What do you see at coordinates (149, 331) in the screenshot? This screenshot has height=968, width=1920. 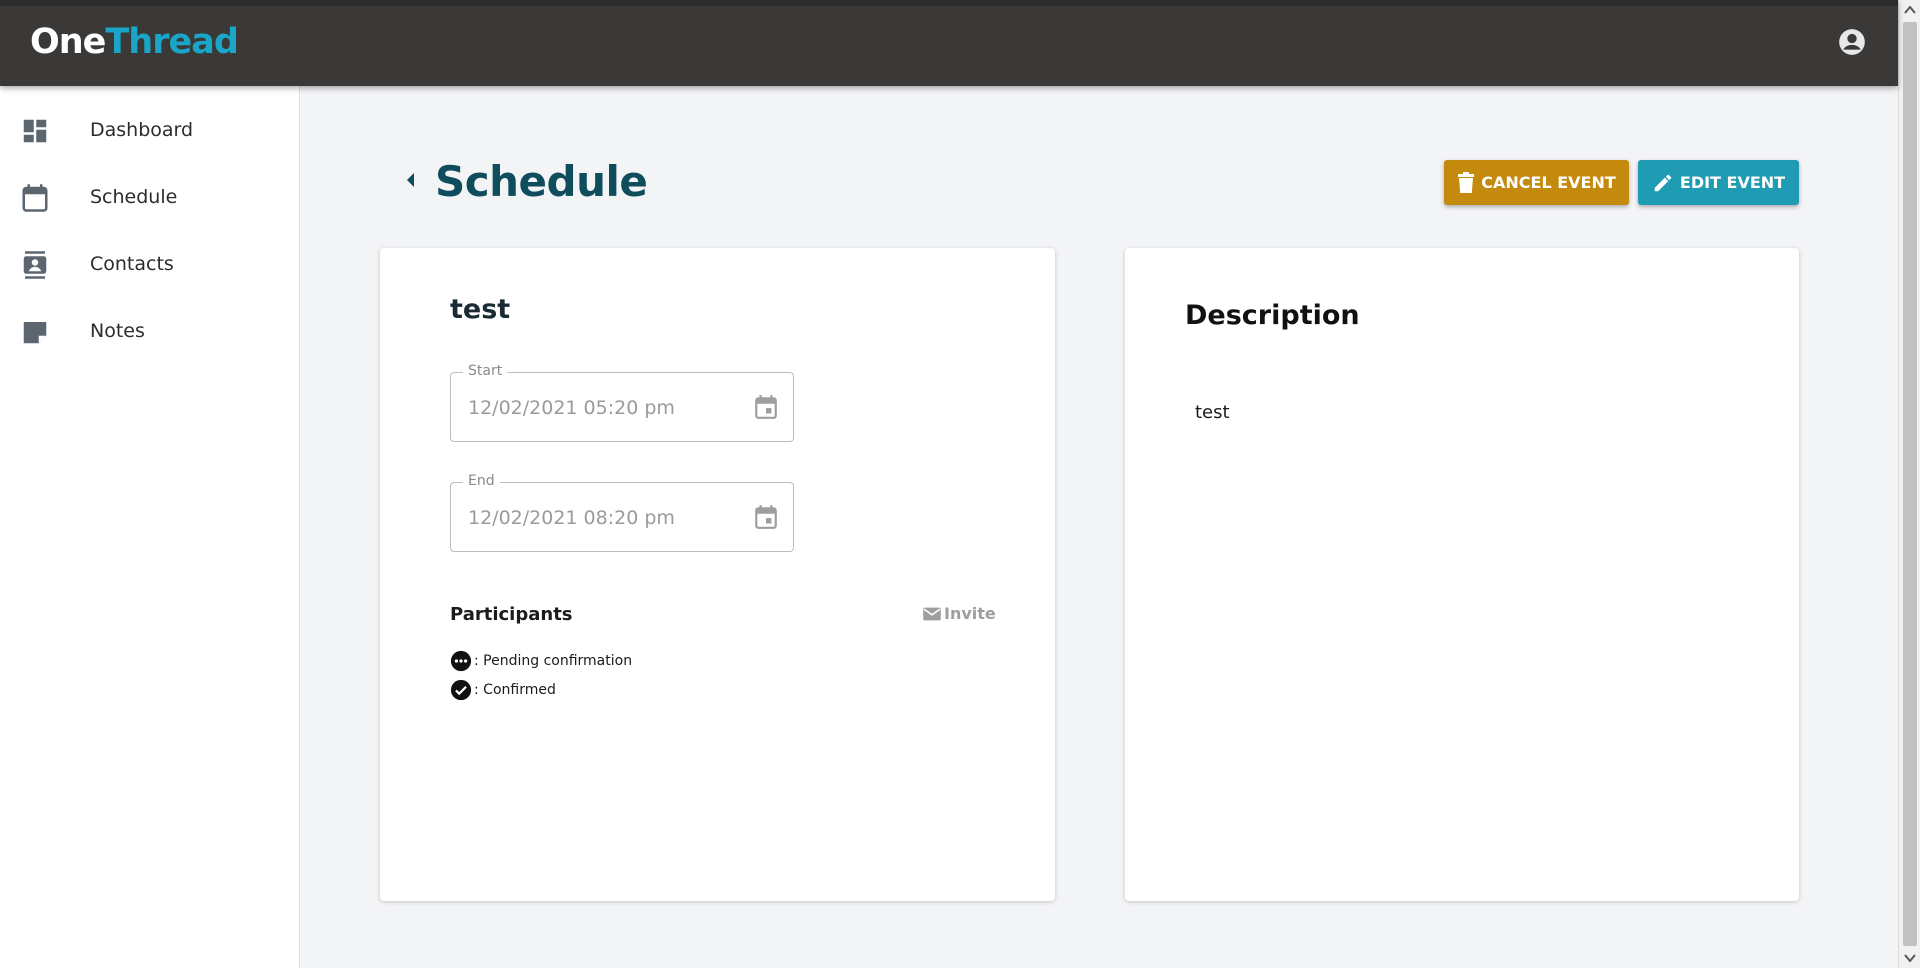 I see `sidebar-item-notes: Notes` at bounding box center [149, 331].